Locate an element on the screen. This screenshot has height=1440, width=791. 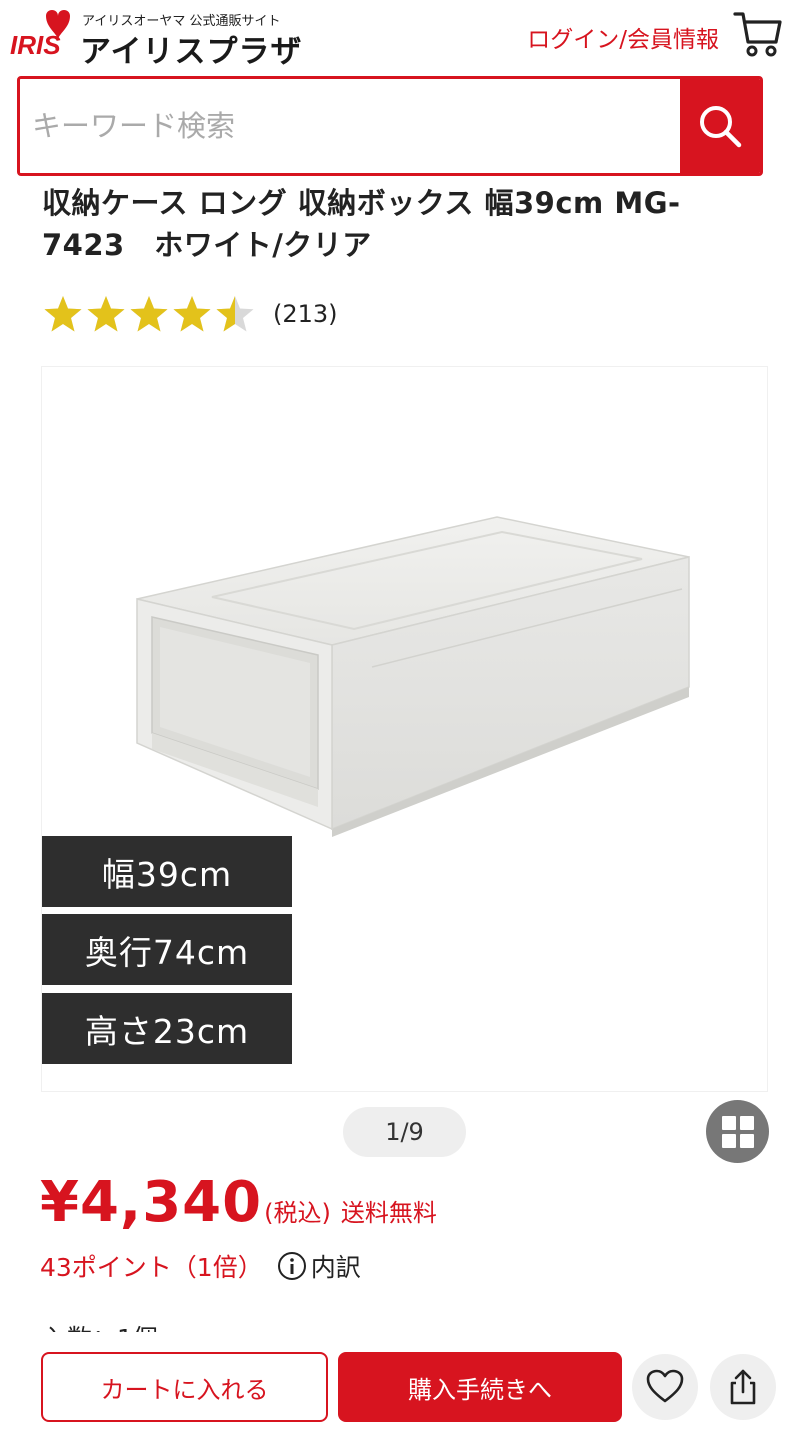
points-breakdown-link: 内訳 is located at coordinates (319, 1266).